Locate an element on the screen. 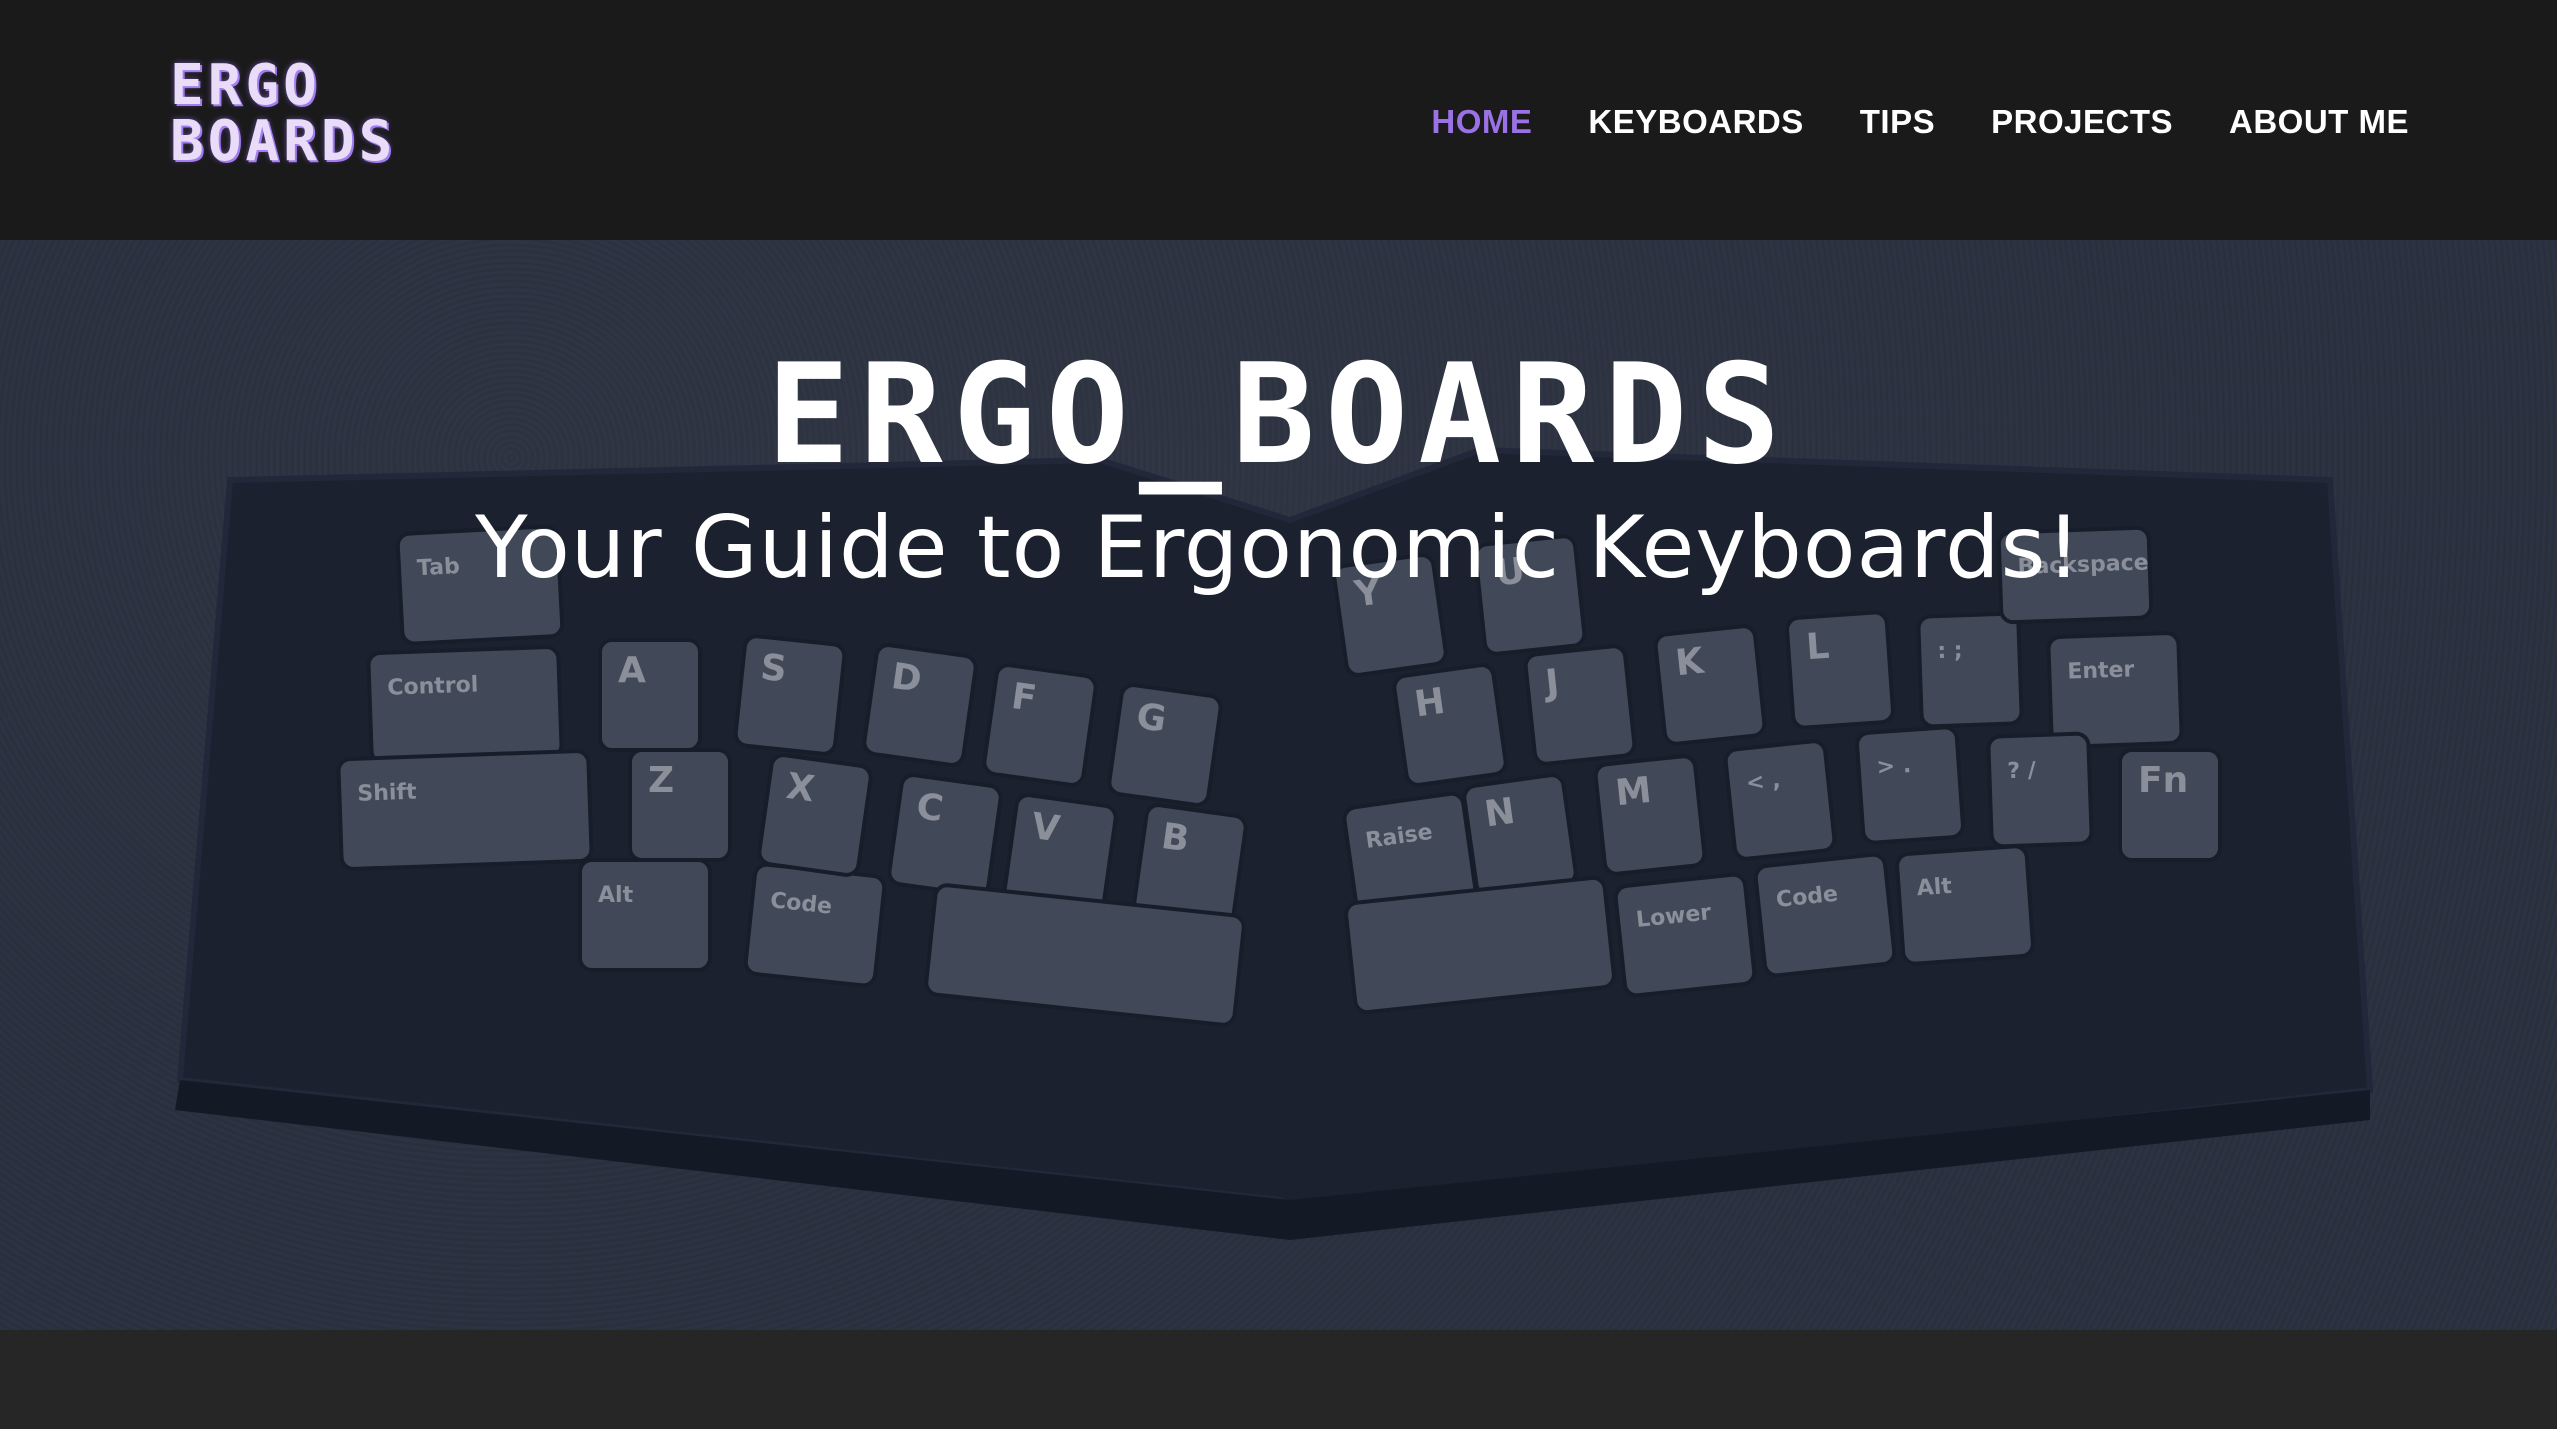  hero-subtitle: Your Guide to Ergonomic Keyboards! is located at coordinates (1278, 548).